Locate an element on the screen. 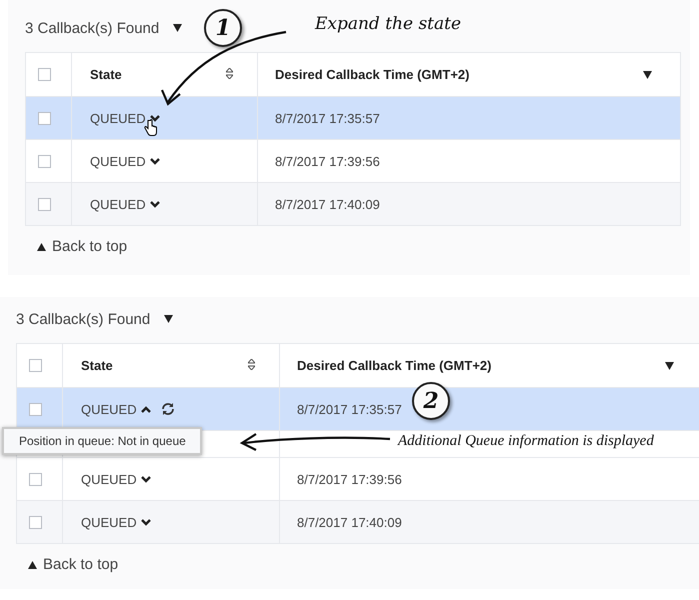  annotation-note: Expand the state is located at coordinates (388, 24).